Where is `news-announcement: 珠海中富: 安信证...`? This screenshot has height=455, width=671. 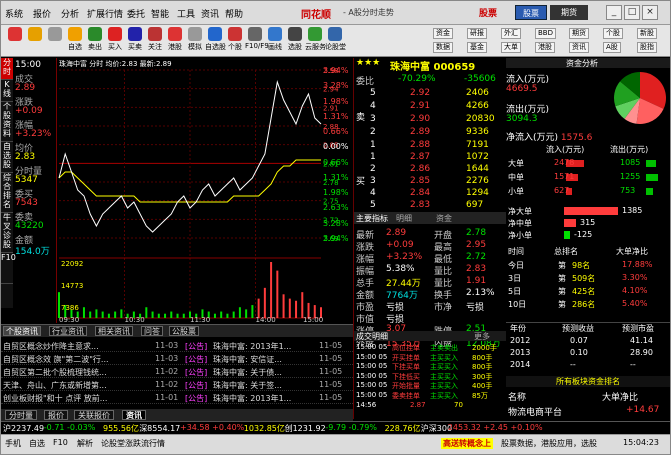
news-announcement: 珠海中富: 安信证... is located at coordinates (263, 359).